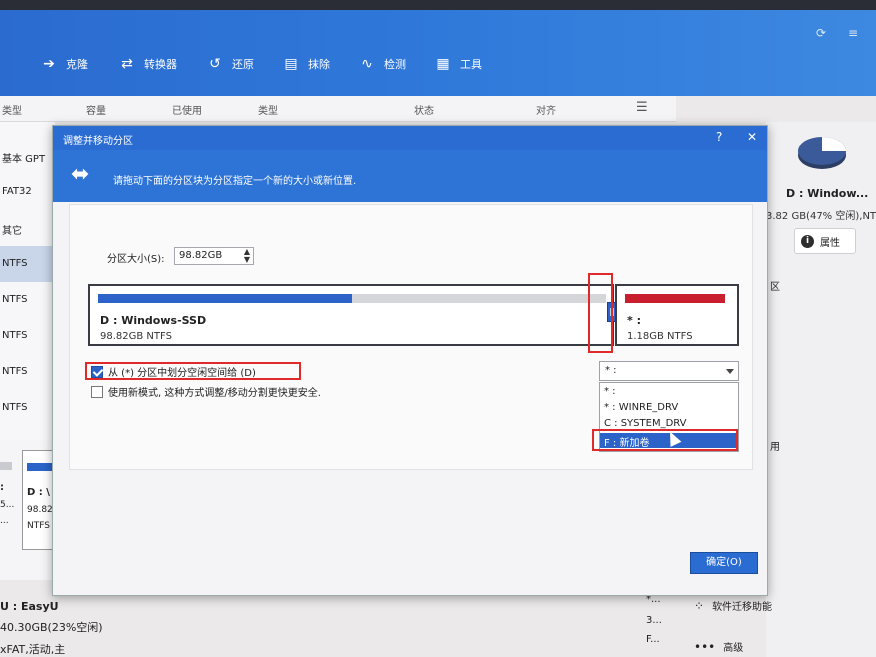  What do you see at coordinates (27, 228) in the screenshot?
I see `list-item: 其它` at bounding box center [27, 228].